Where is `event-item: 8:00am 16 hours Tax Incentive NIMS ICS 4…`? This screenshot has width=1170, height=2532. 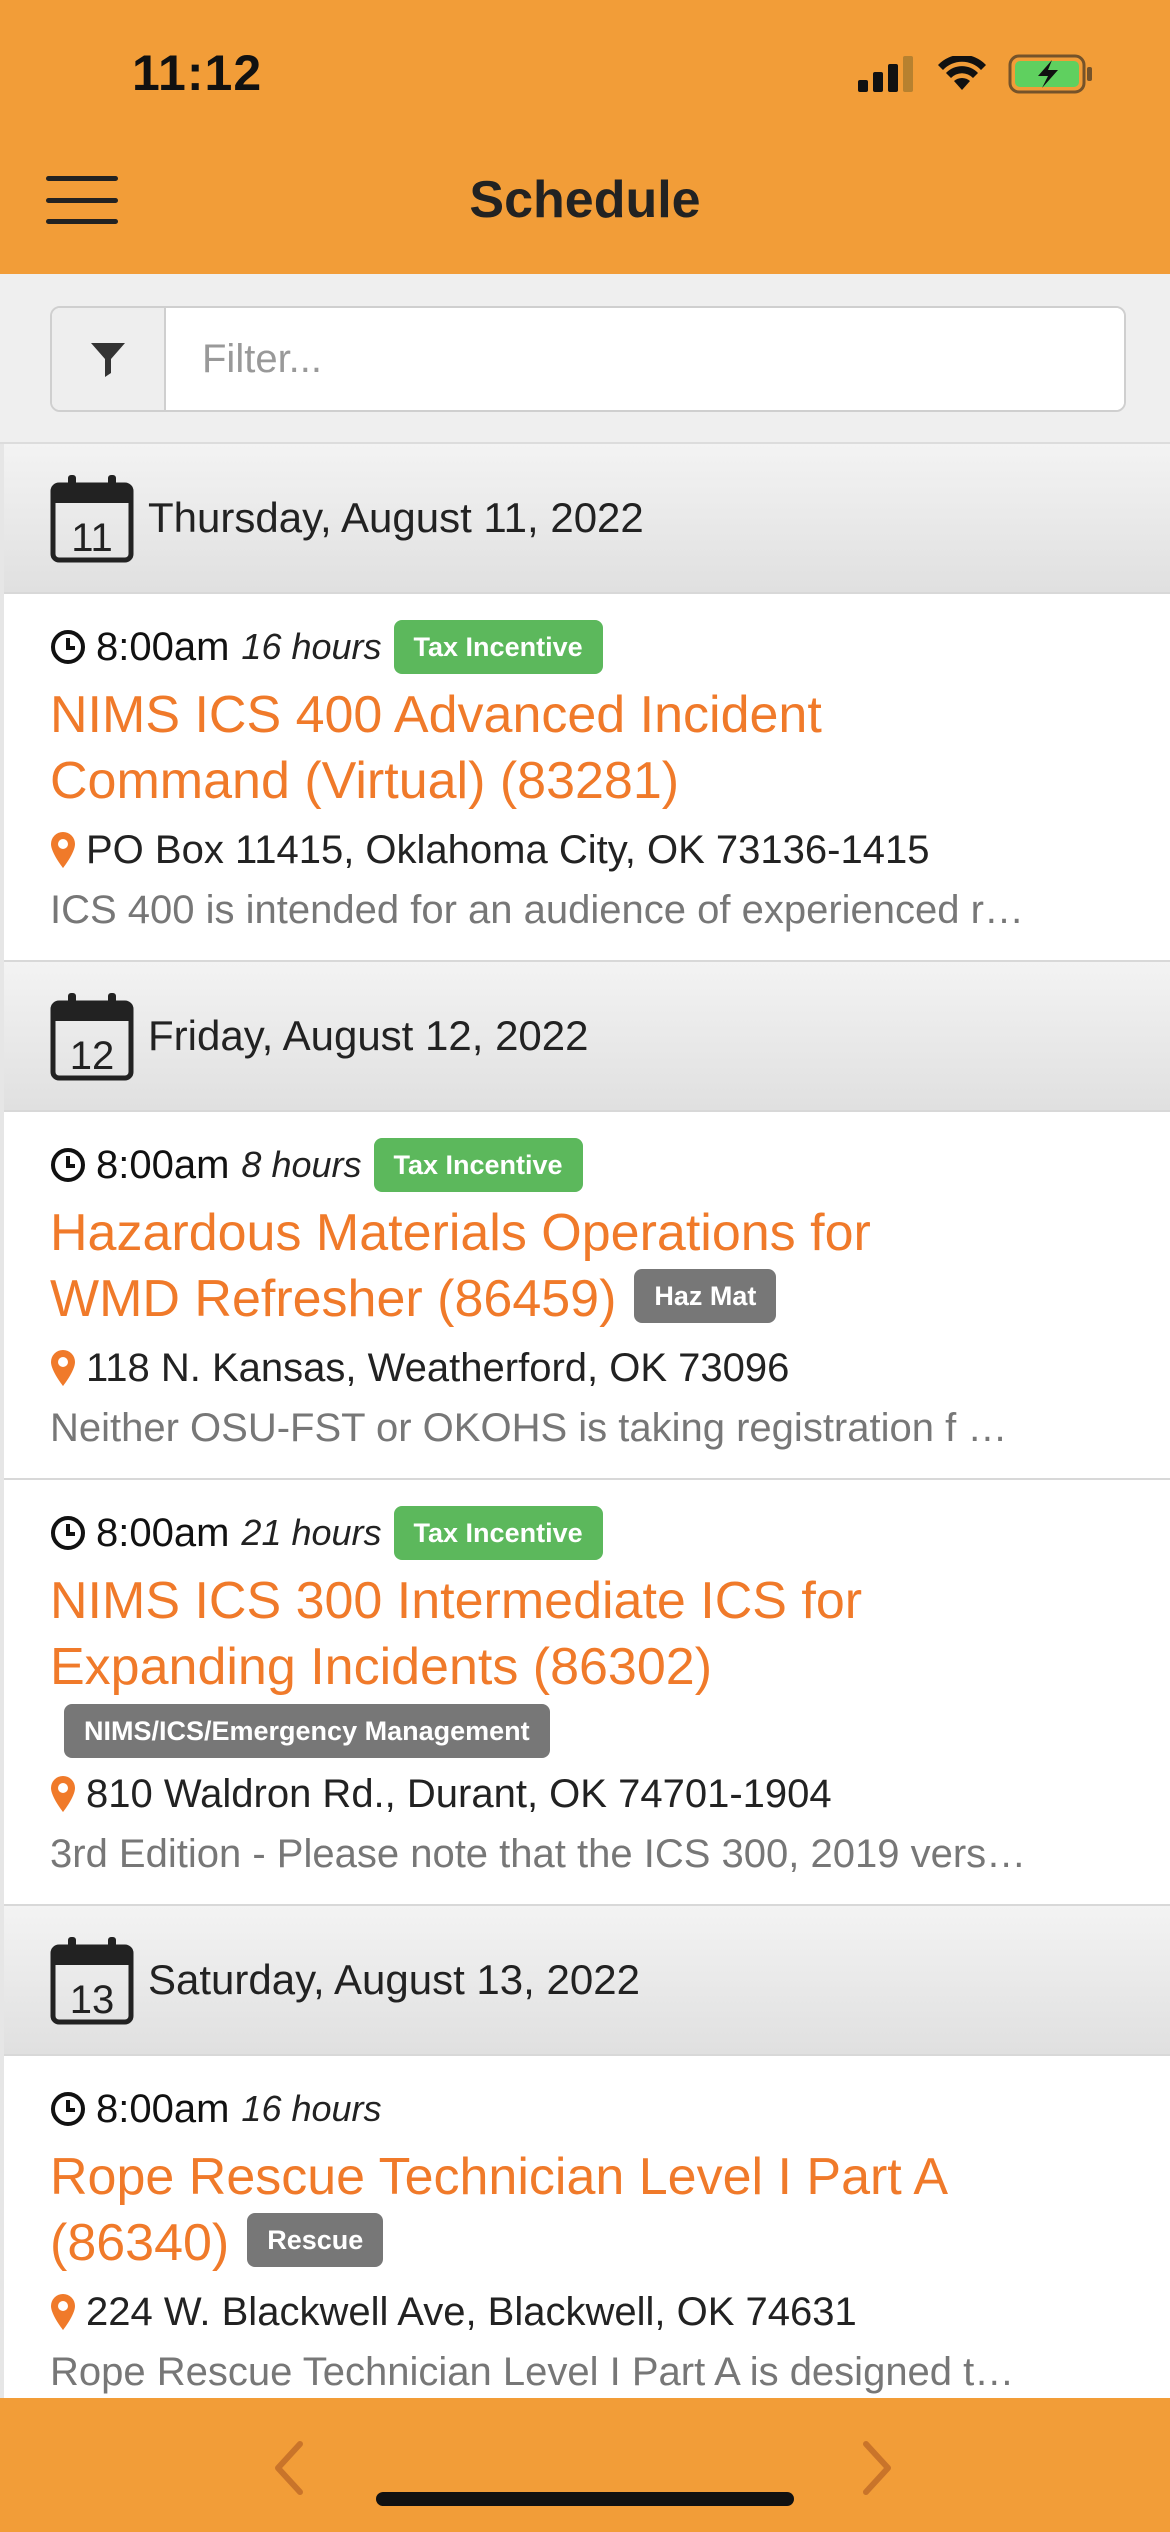 event-item: 8:00am 16 hours Tax Incentive NIMS ICS 4… is located at coordinates (587, 778).